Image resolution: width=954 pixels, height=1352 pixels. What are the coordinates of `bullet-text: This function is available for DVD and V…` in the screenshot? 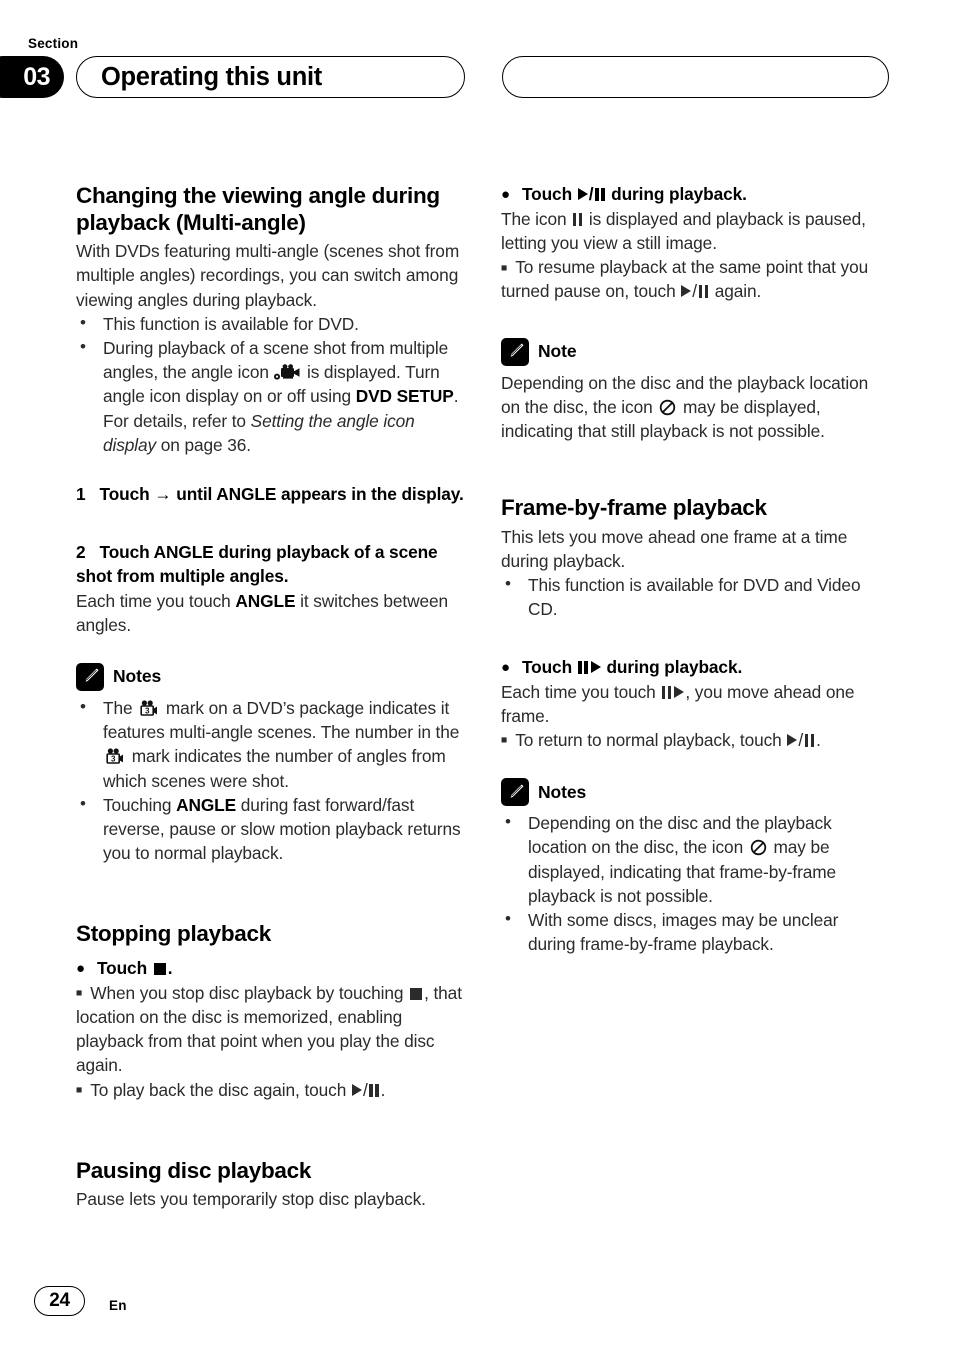 It's located at (694, 597).